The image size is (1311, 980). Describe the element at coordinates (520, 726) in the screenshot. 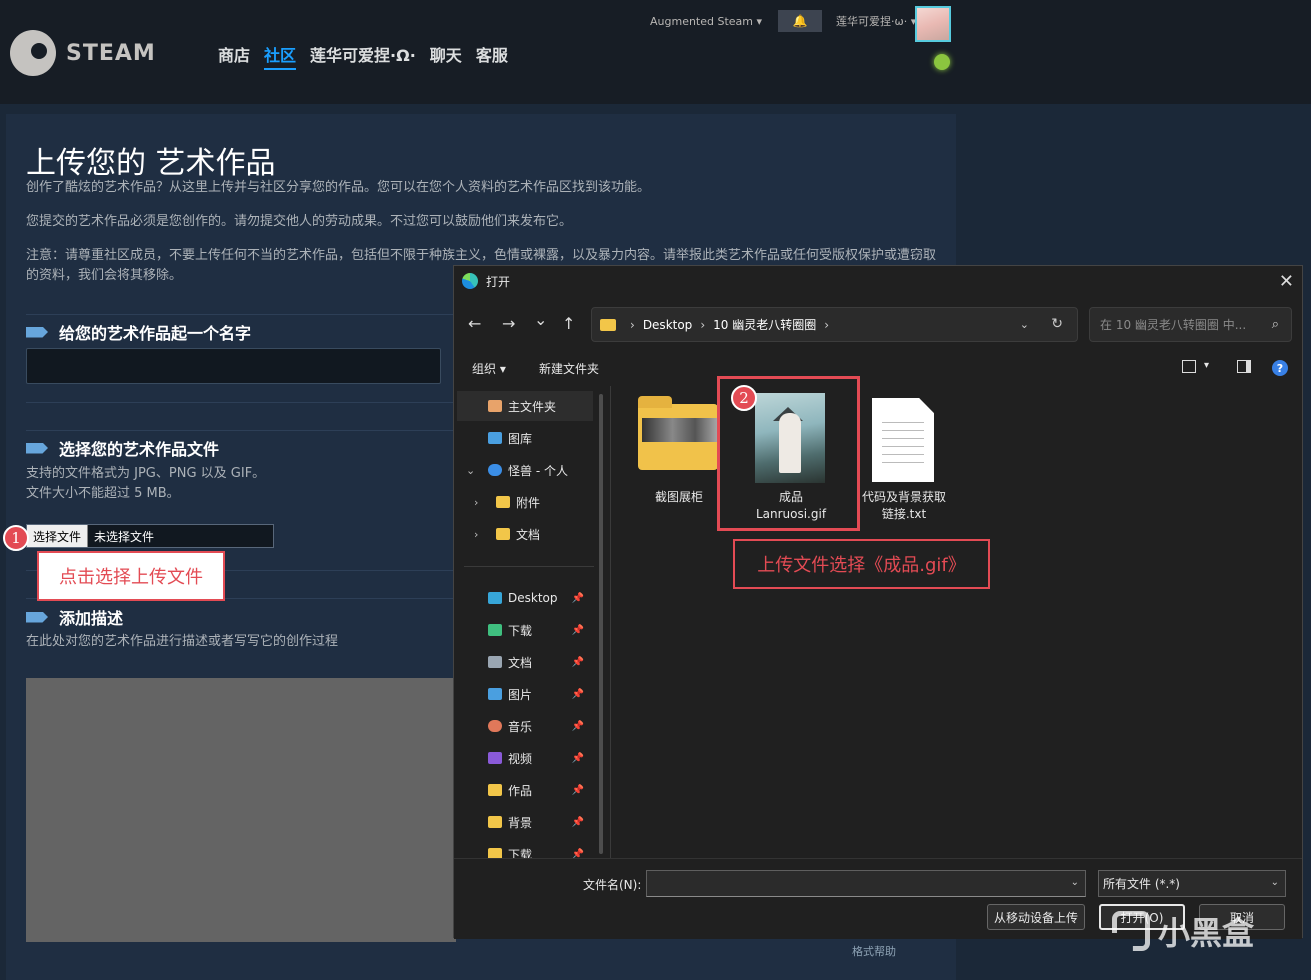

I see `sidebar-label: 音乐` at that location.